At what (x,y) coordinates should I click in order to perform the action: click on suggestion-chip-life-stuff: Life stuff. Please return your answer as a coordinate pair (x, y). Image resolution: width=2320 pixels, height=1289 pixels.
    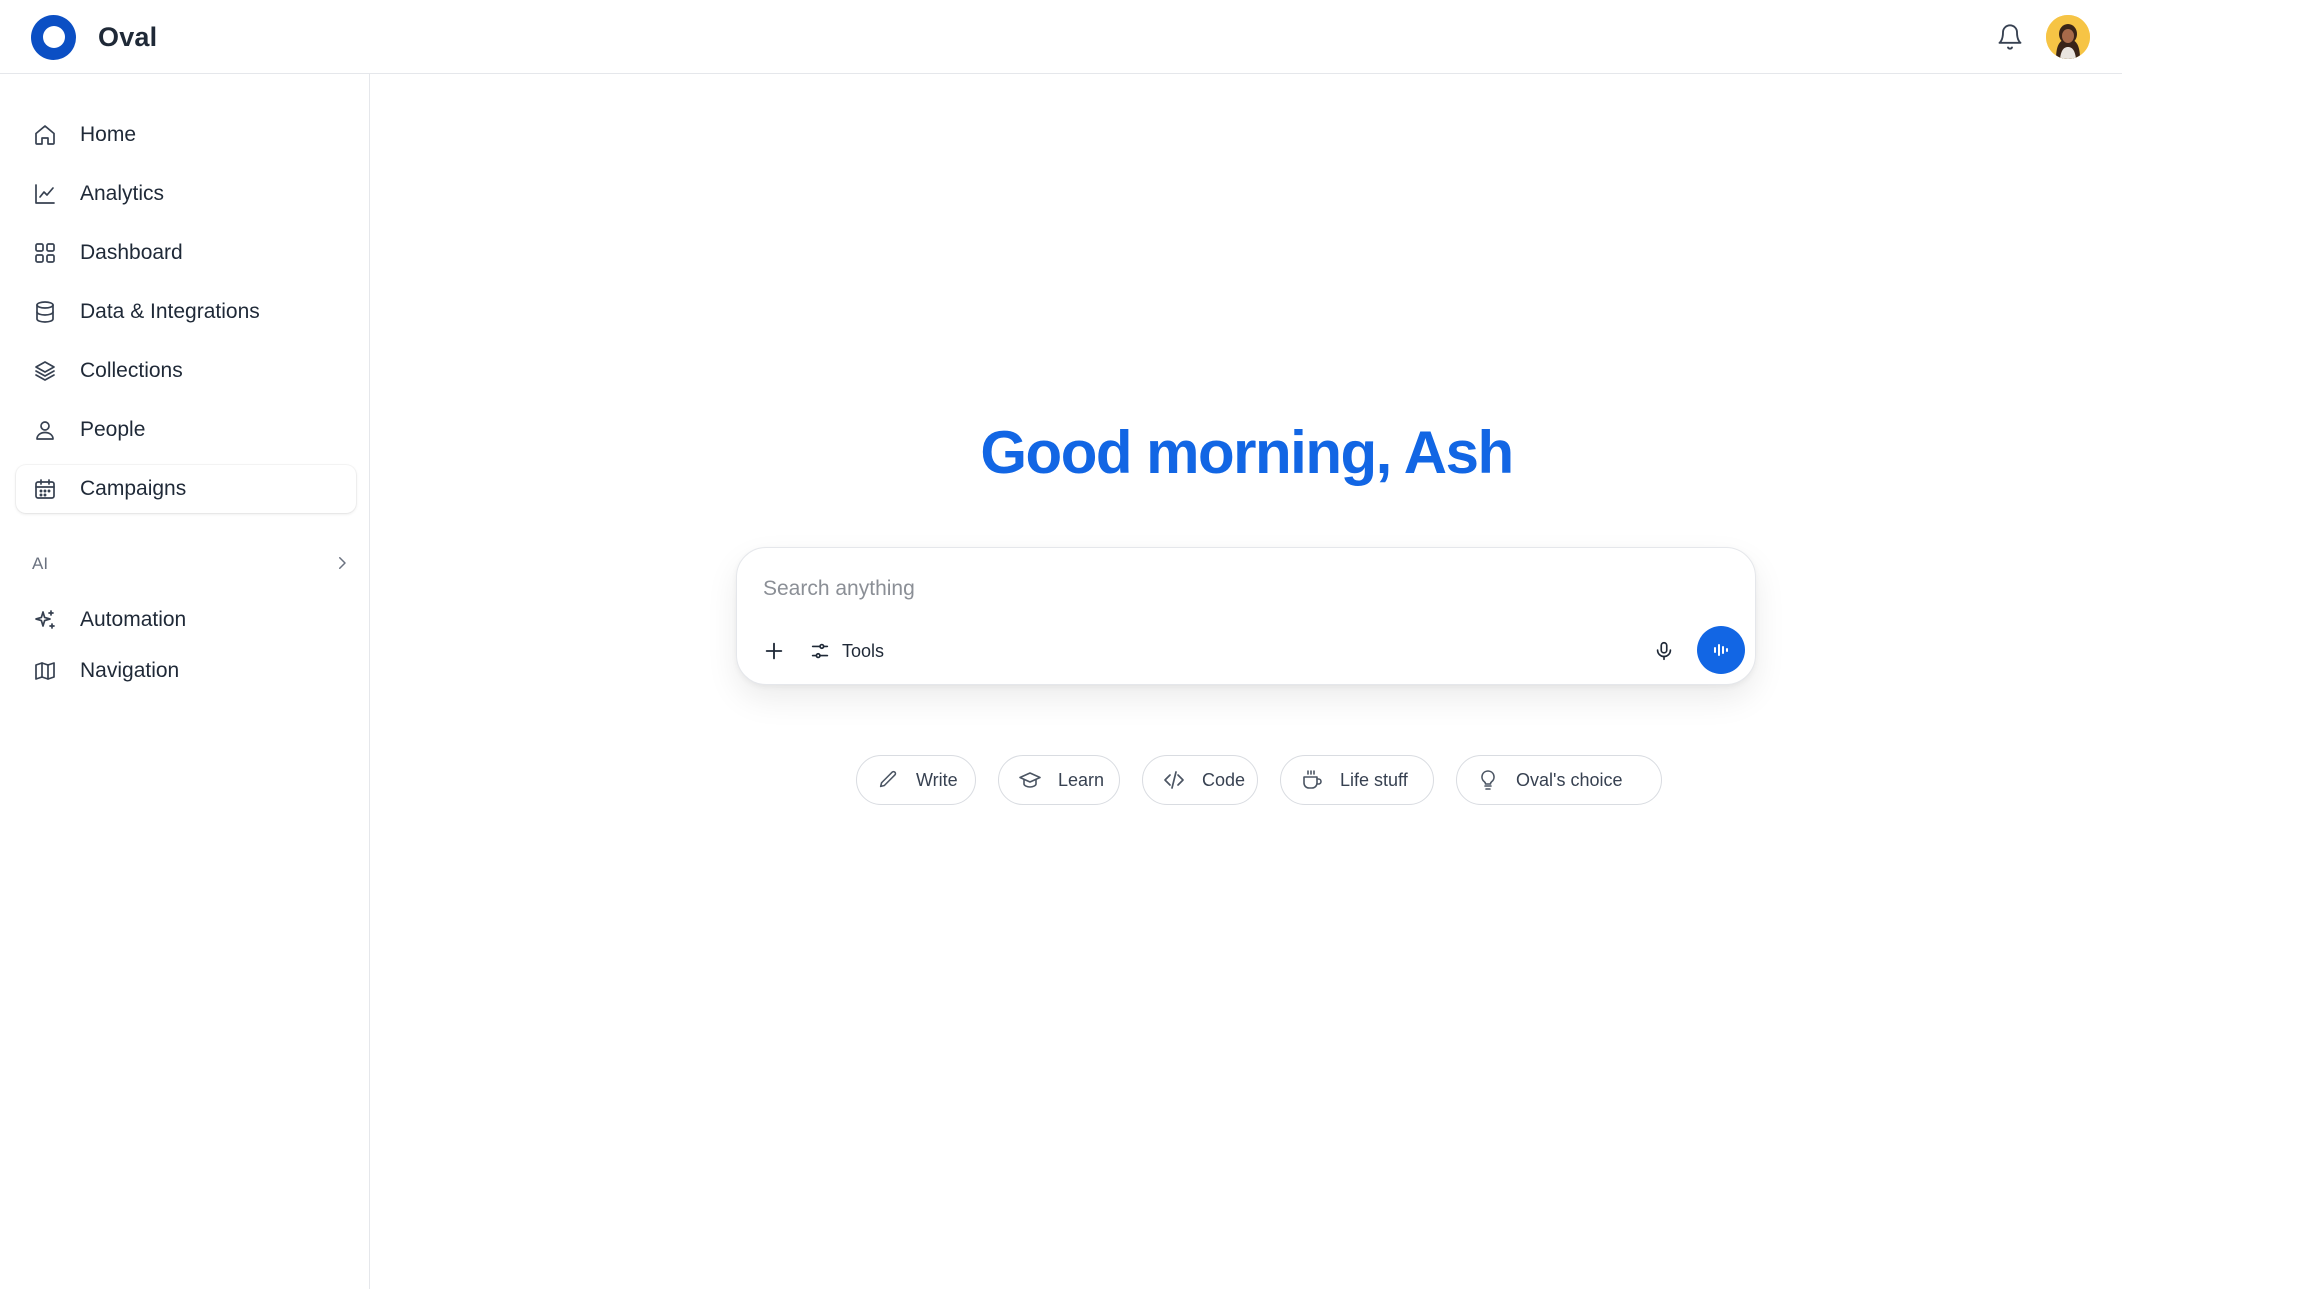
    Looking at the image, I should click on (1357, 780).